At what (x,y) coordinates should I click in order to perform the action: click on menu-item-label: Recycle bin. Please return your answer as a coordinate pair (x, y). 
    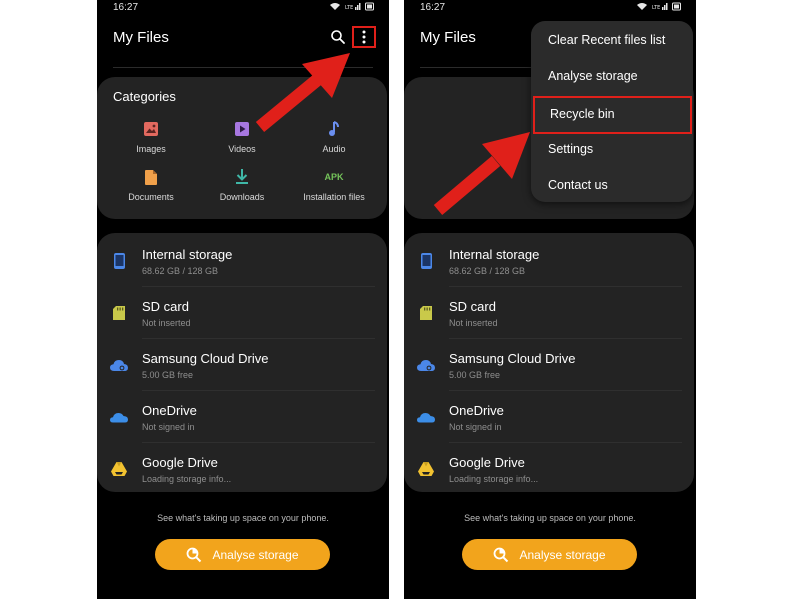
    Looking at the image, I should click on (582, 114).